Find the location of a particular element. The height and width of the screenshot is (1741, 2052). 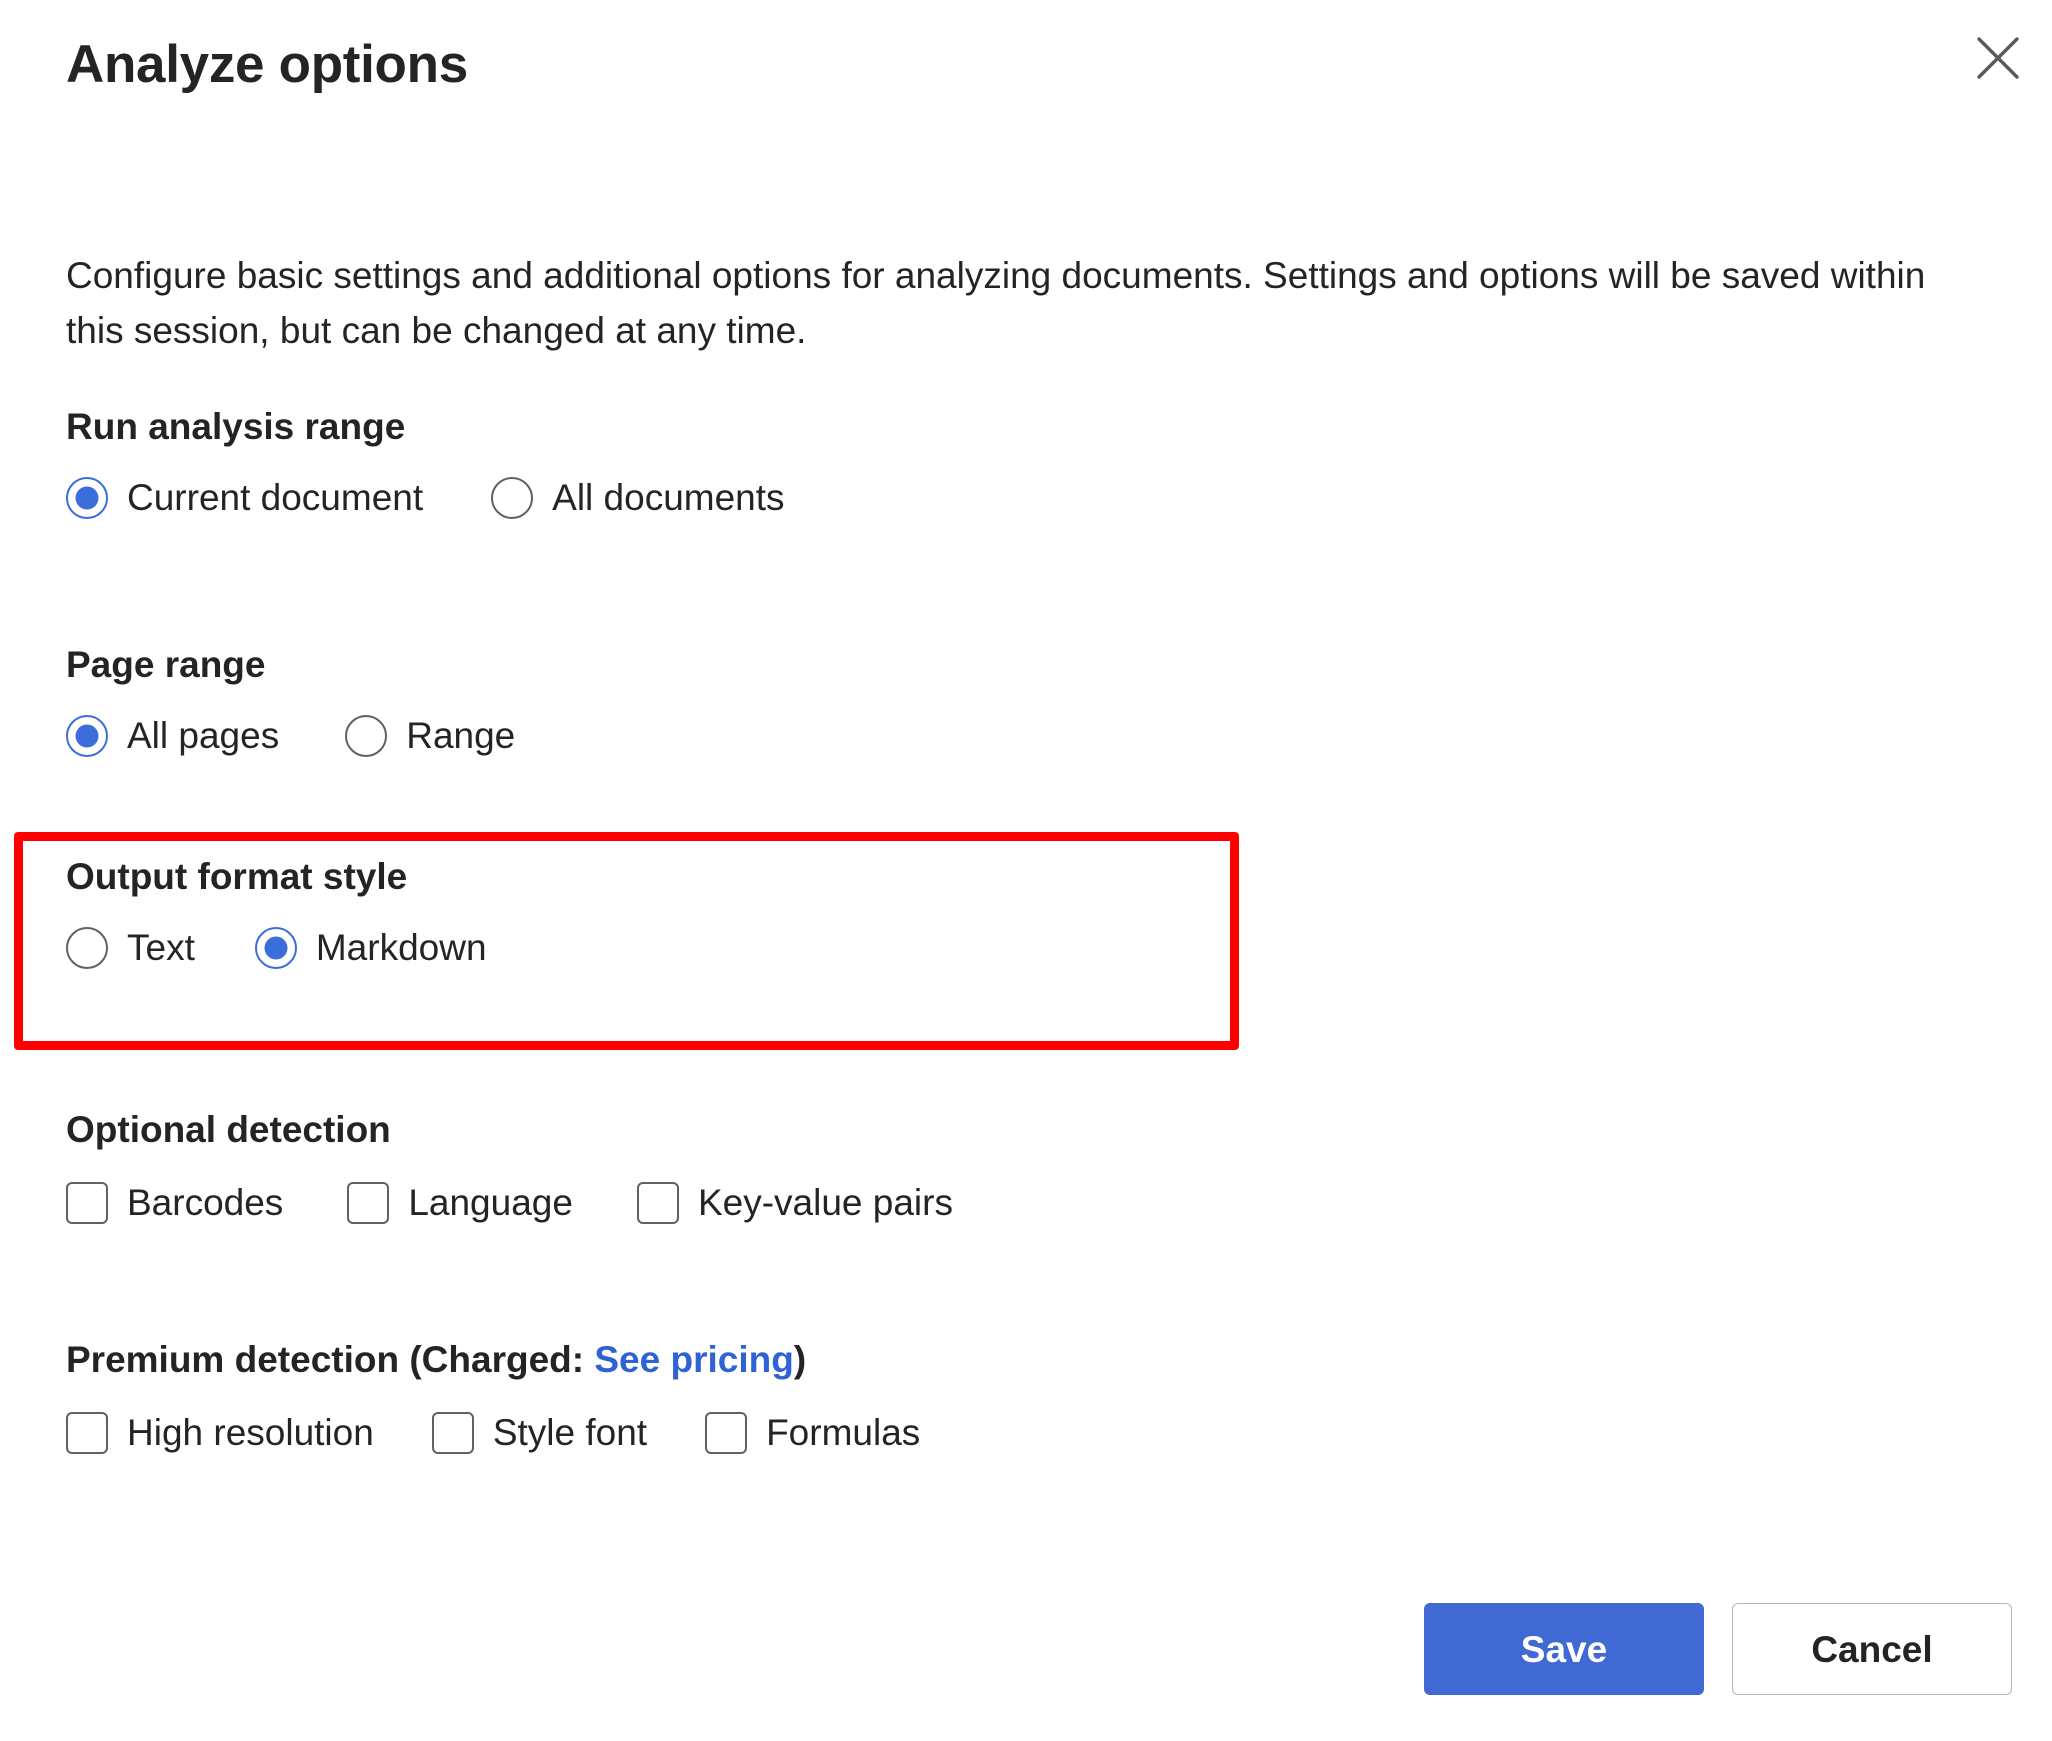

section-page-range: Page range All pages Range is located at coordinates (291, 700).